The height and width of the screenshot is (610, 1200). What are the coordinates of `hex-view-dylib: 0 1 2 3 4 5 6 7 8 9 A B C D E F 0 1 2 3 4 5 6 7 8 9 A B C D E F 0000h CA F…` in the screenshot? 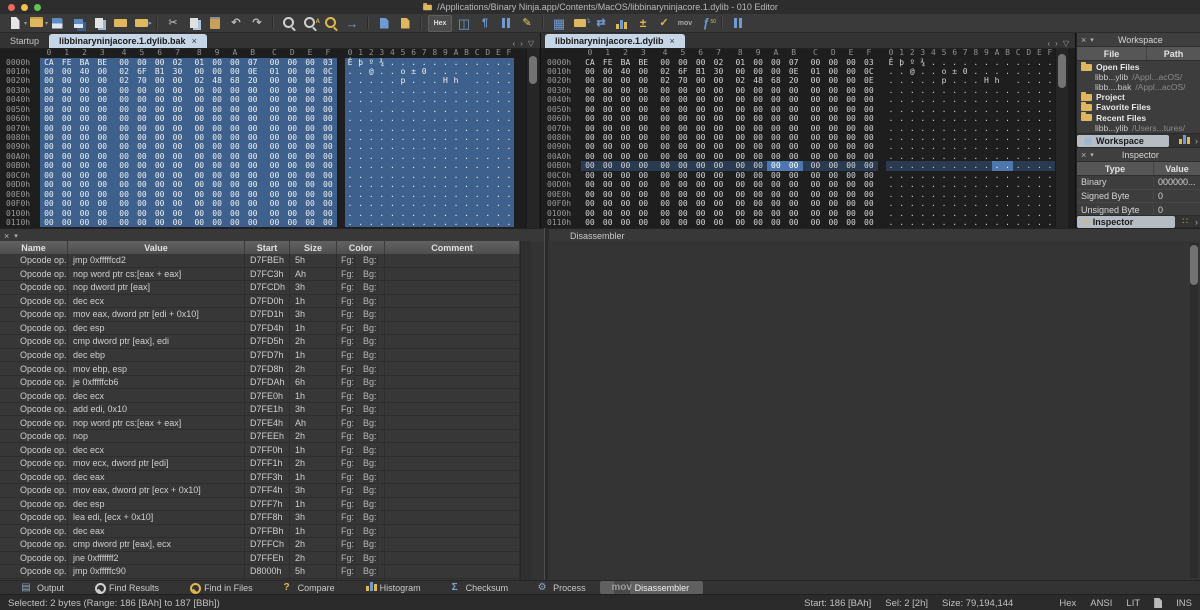 It's located at (808, 138).